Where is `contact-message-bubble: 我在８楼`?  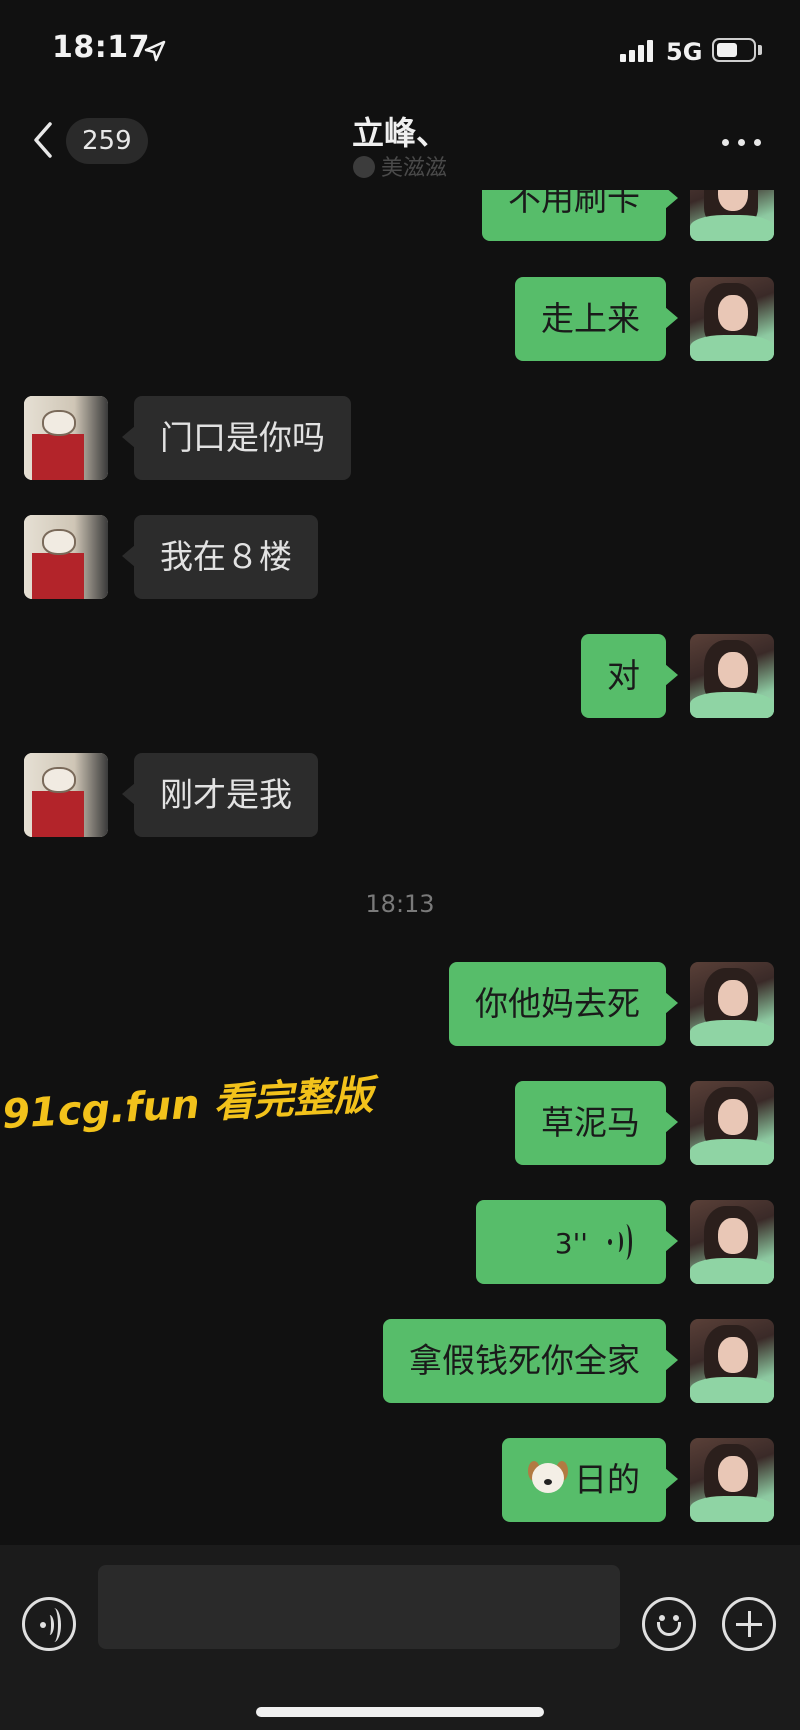 contact-message-bubble: 我在８楼 is located at coordinates (220, 557).